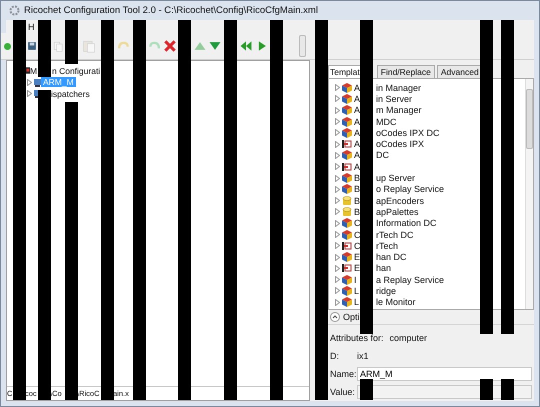 The width and height of the screenshot is (540, 407). I want to click on chevron-up-icon, so click(335, 317).